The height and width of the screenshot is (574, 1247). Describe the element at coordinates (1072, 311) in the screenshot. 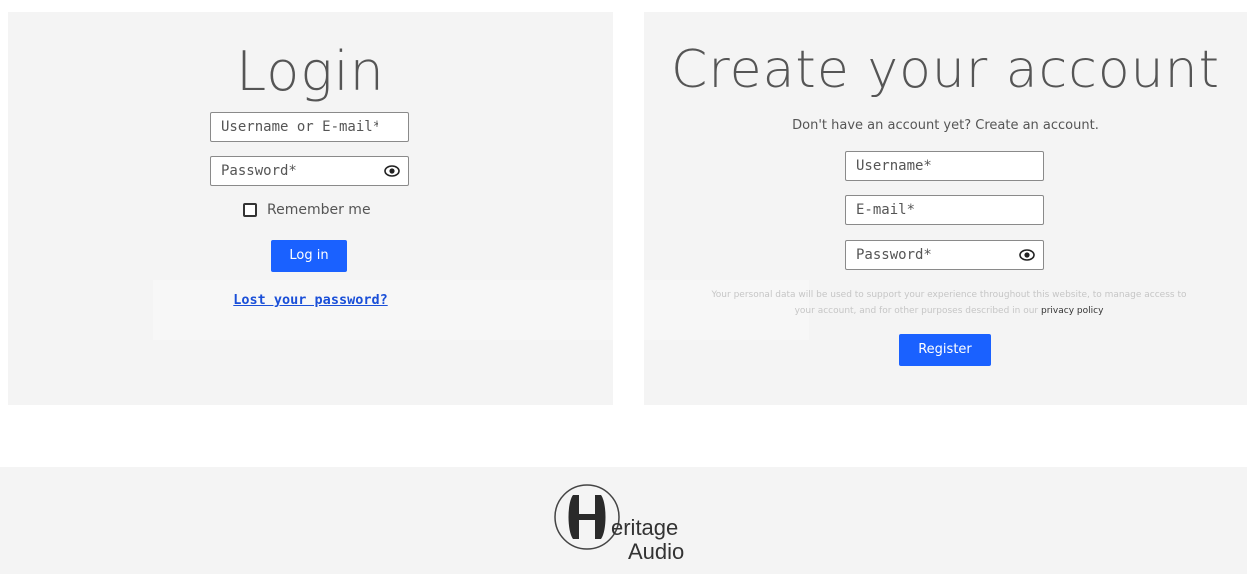

I see `privacy-policy-link: privacy policy` at that location.